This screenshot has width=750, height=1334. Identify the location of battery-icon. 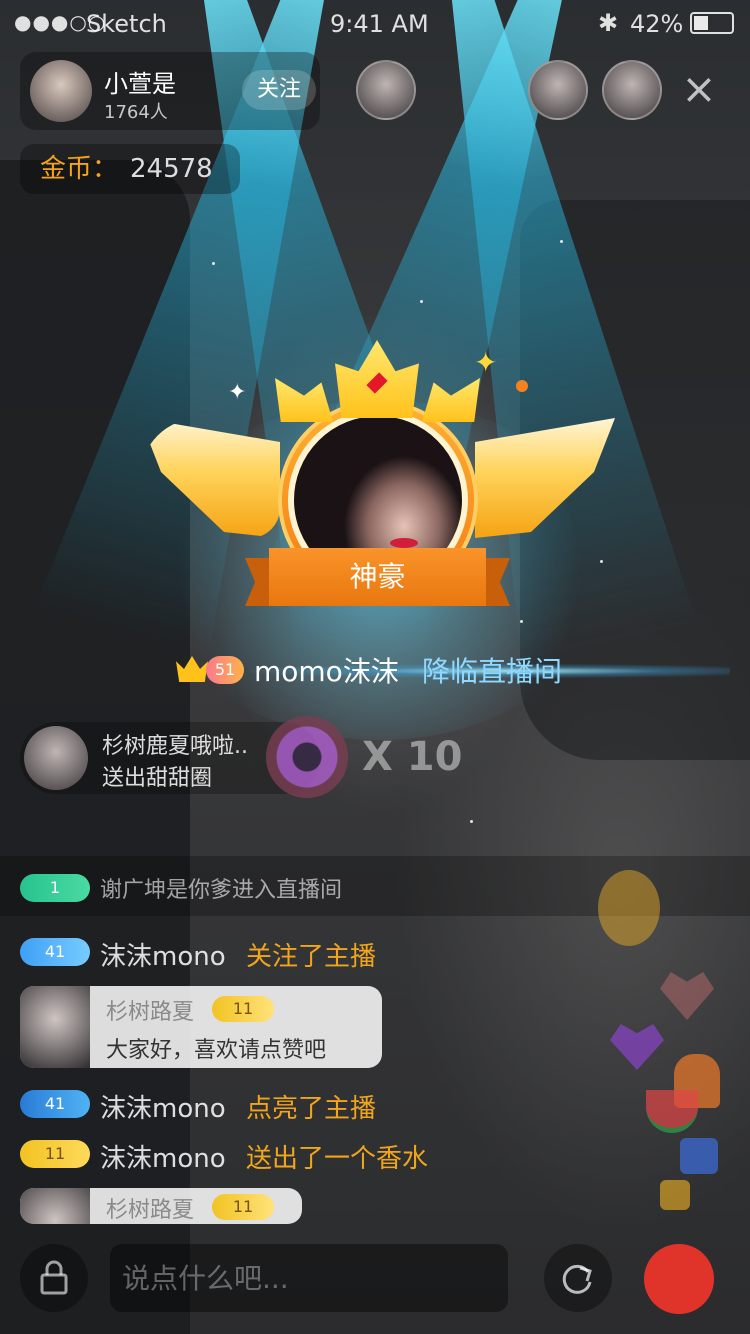
(712, 23).